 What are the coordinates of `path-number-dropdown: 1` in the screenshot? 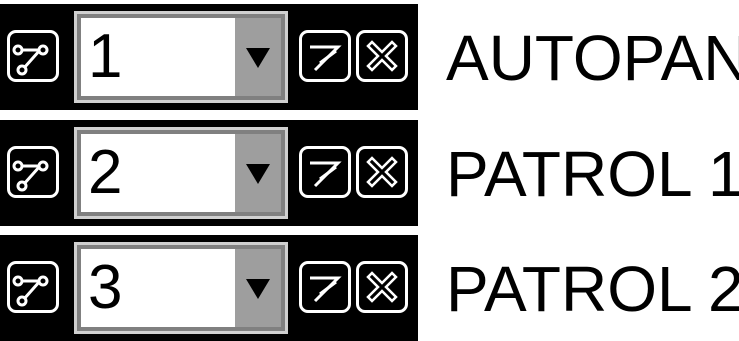 It's located at (181, 57).